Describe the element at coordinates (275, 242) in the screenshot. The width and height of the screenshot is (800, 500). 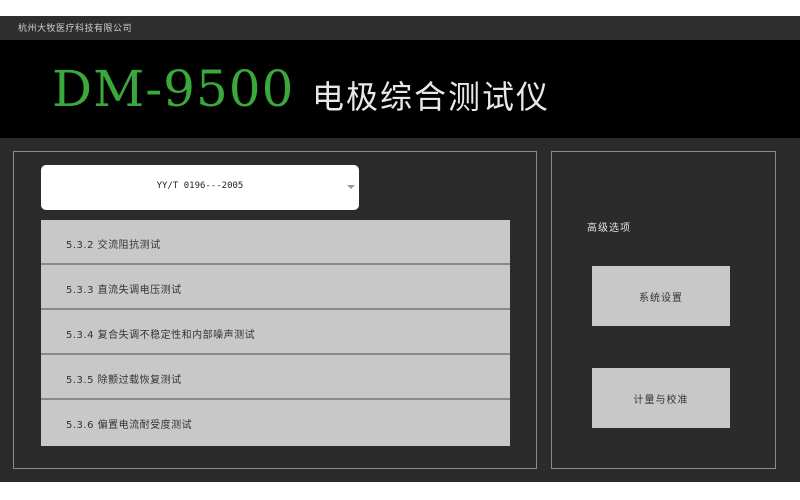
I see `test-item-ac-impedance: 5.3.2 交流阻抗测试` at that location.